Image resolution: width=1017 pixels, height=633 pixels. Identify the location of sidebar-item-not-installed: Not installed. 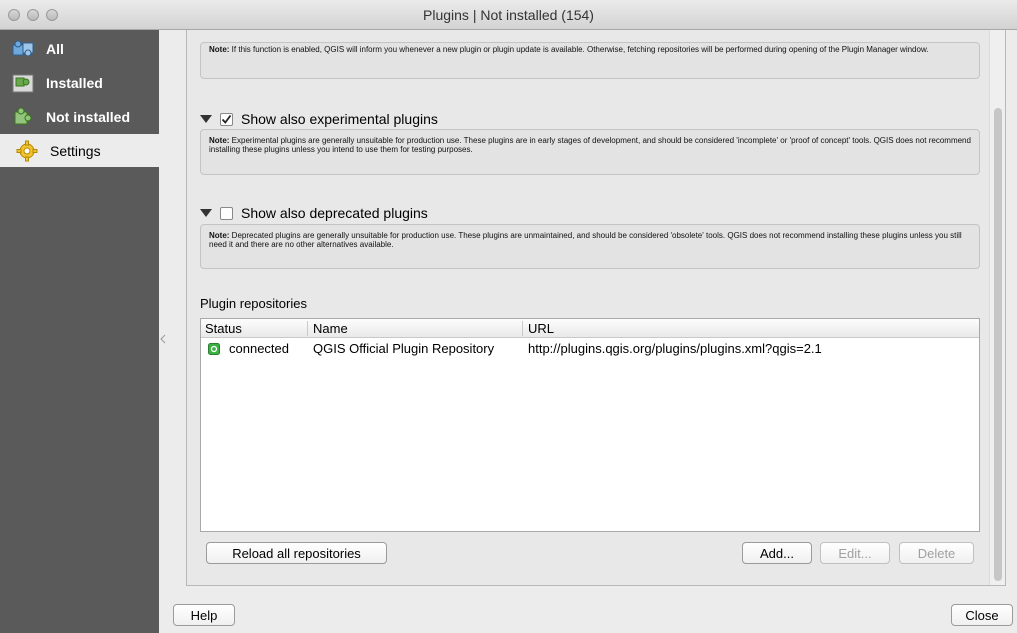
(79, 116).